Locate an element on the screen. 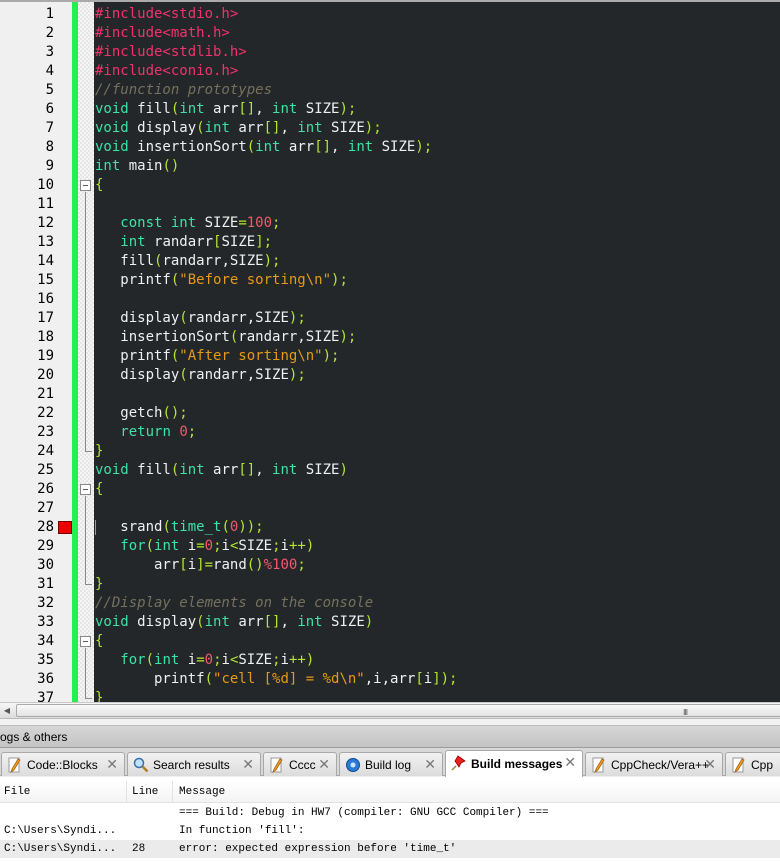  code-text: const int SIZE=100; is located at coordinates (187, 223).